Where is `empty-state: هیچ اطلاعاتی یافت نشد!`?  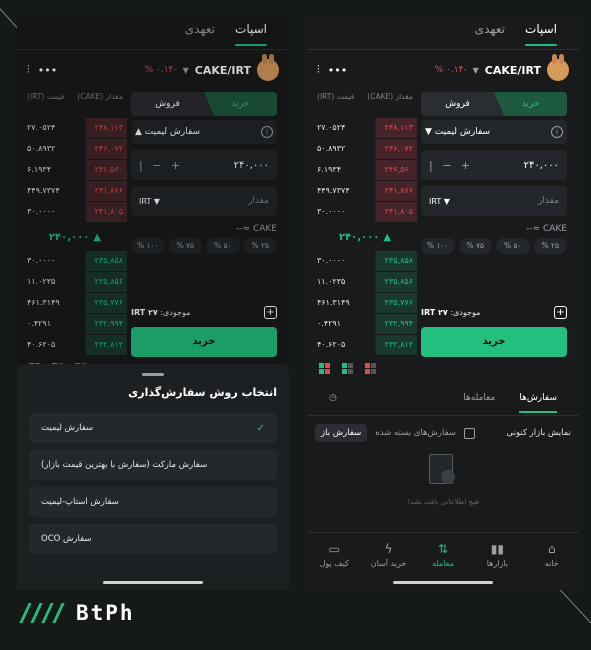 empty-state: هیچ اطلاعاتی یافت نشد! is located at coordinates (443, 480).